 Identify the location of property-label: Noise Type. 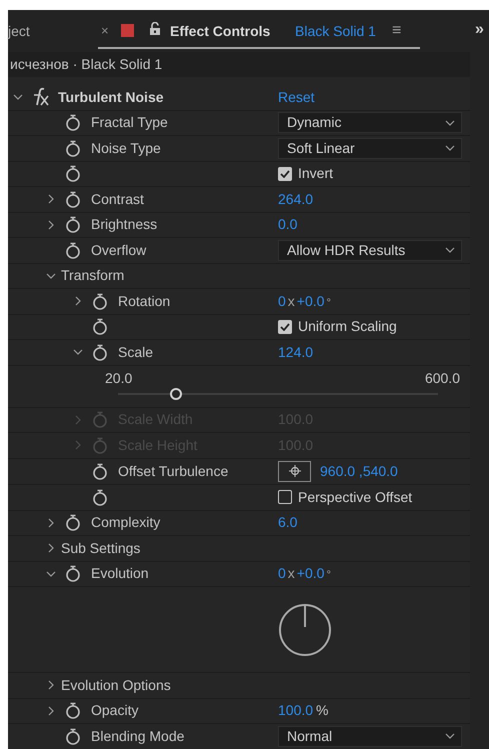
(126, 148).